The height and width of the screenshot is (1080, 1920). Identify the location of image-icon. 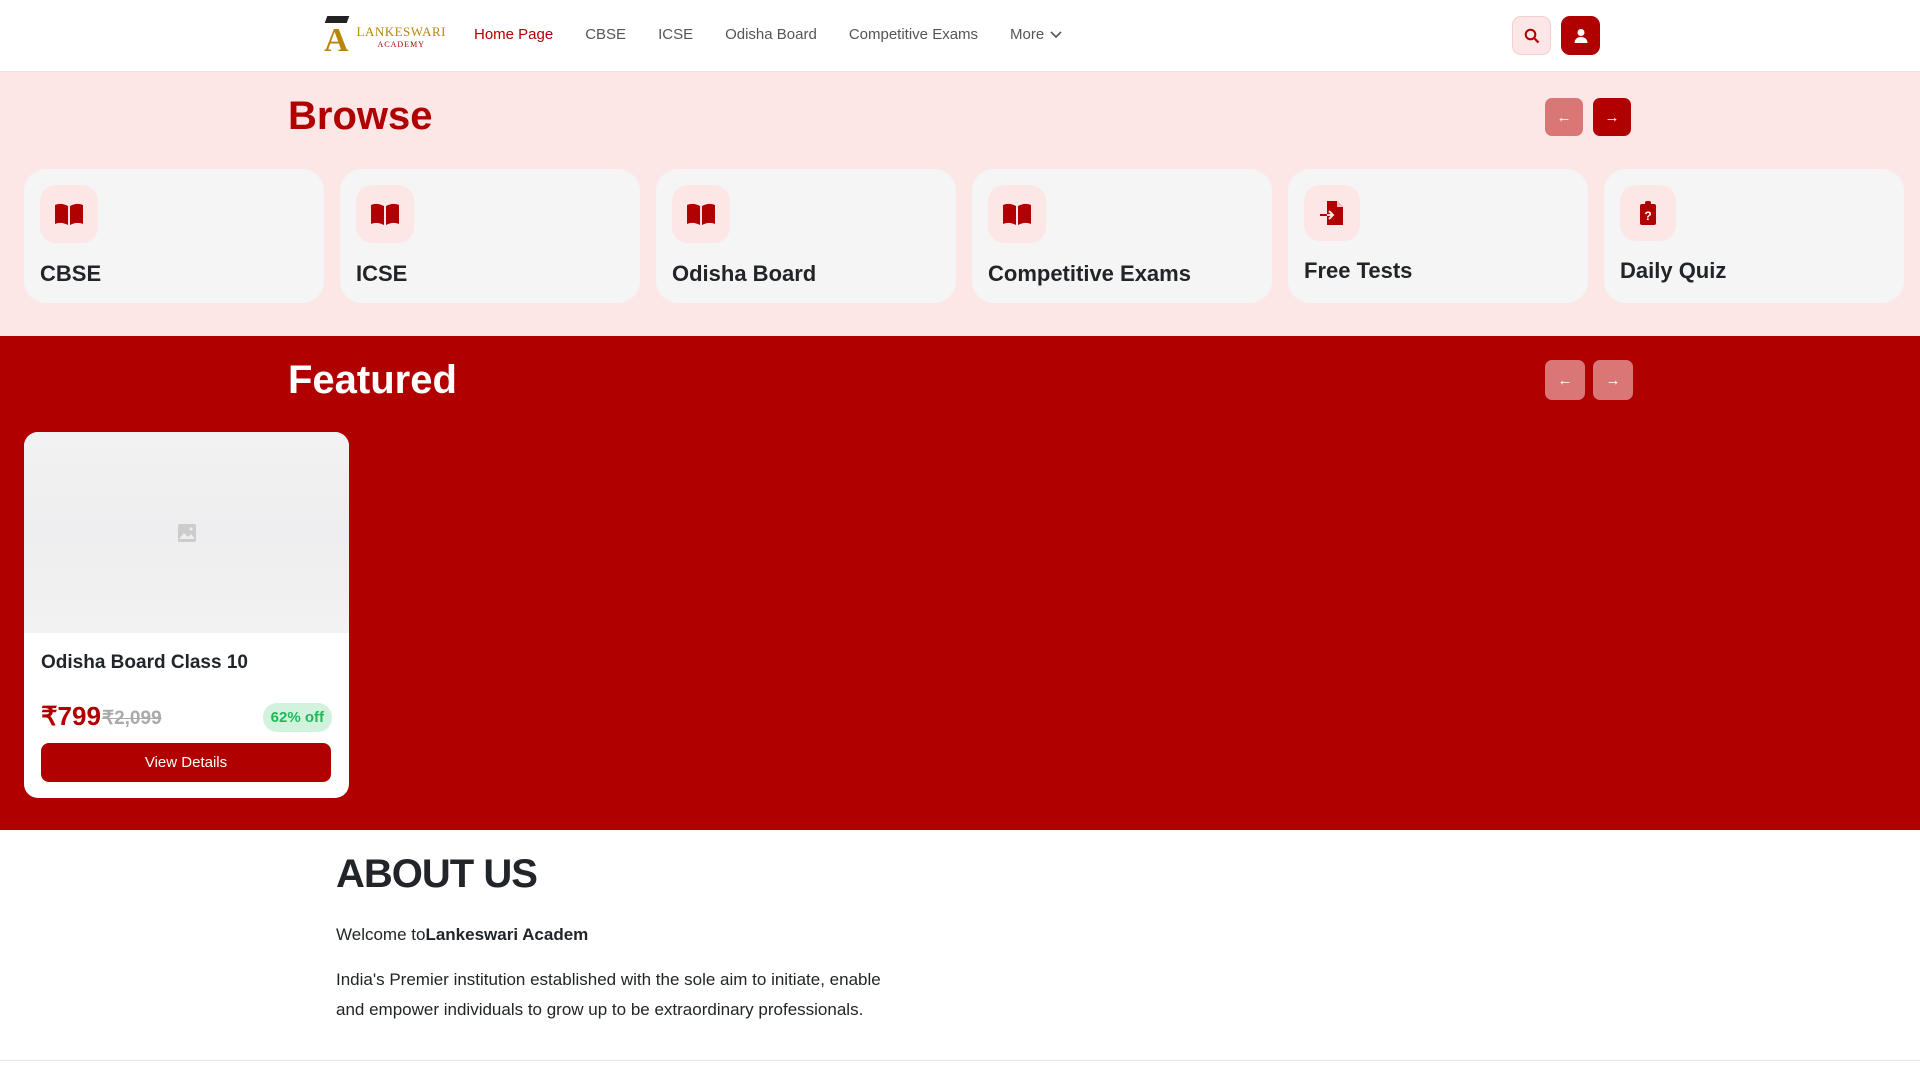
(186, 532).